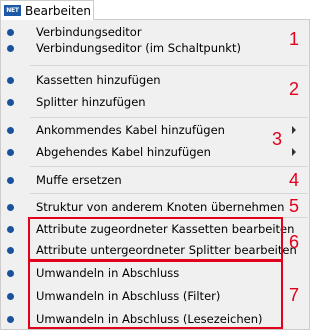 The height and width of the screenshot is (331, 320). Describe the element at coordinates (277, 139) in the screenshot. I see `annotation-number-3: 3` at that location.